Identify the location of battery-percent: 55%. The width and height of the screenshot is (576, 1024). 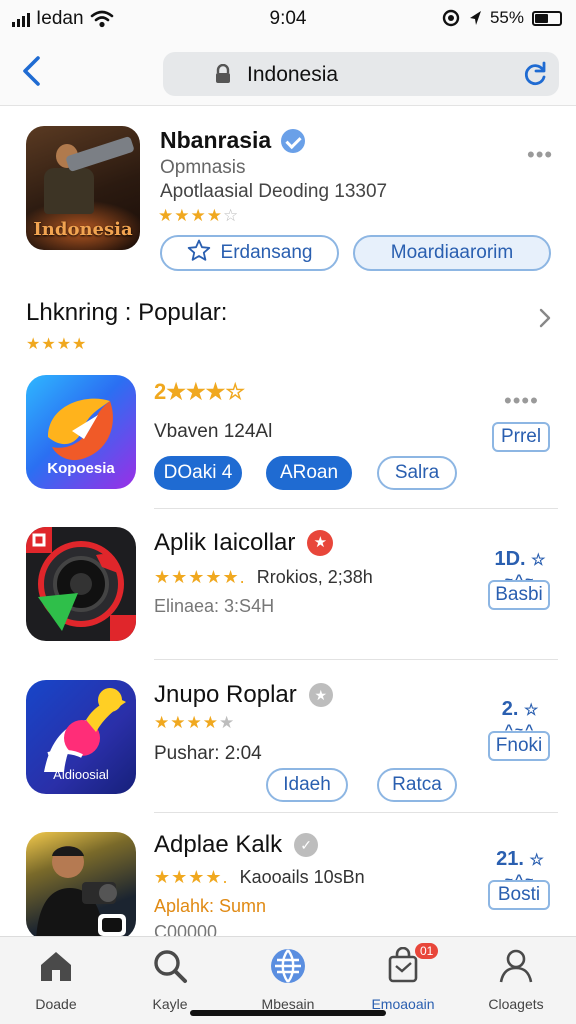
(506, 17).